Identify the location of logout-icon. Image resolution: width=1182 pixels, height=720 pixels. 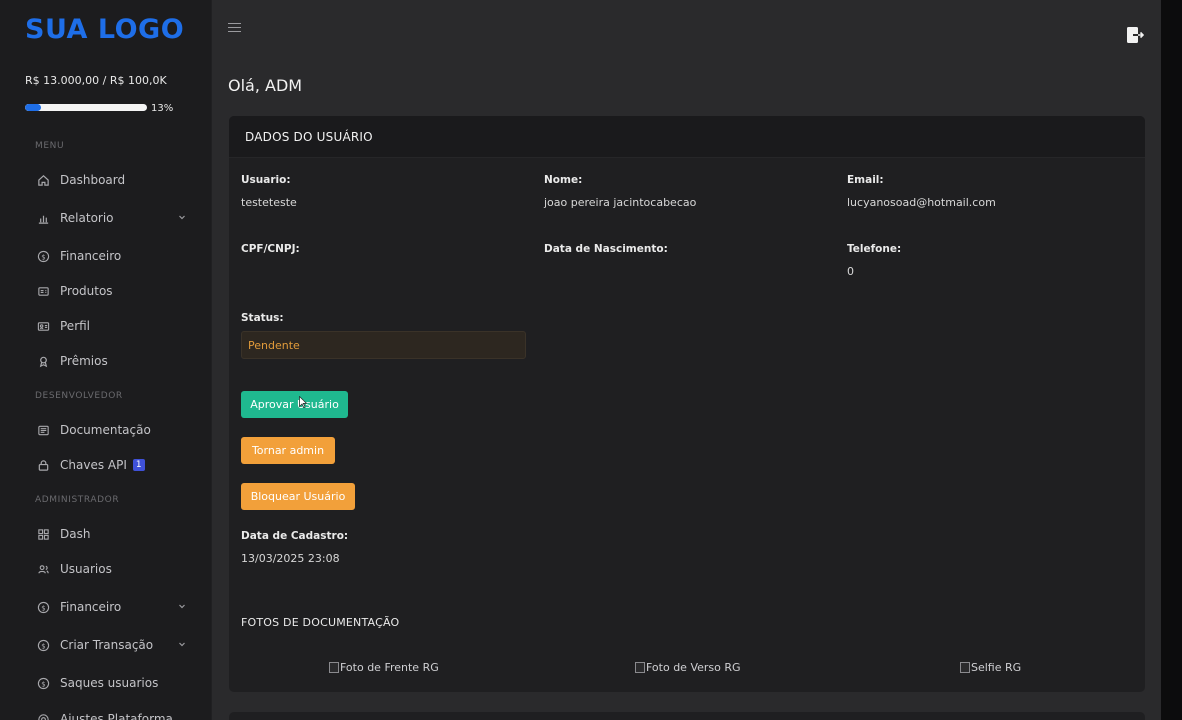
(1135, 35).